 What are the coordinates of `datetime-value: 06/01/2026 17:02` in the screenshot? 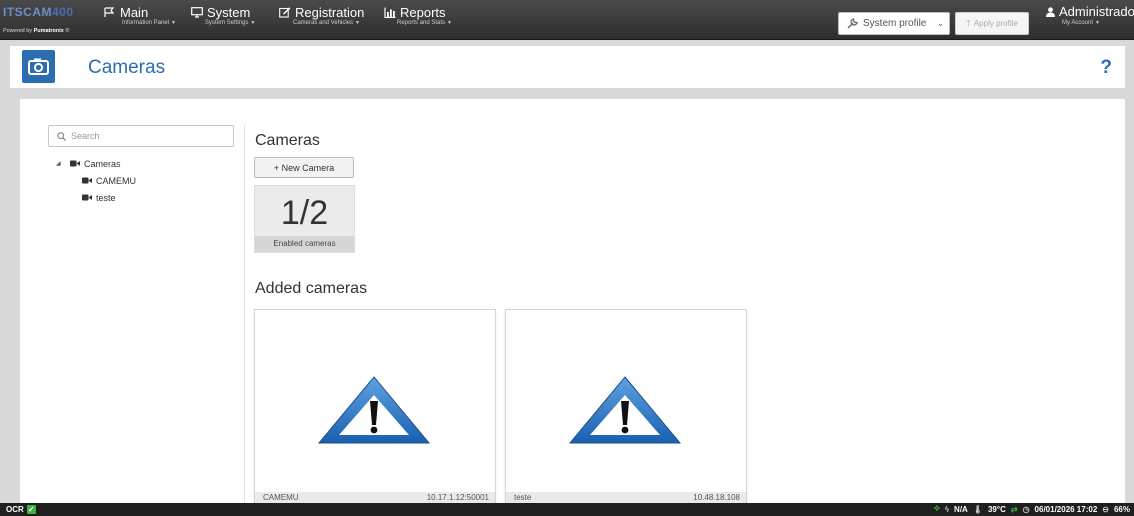 It's located at (1066, 509).